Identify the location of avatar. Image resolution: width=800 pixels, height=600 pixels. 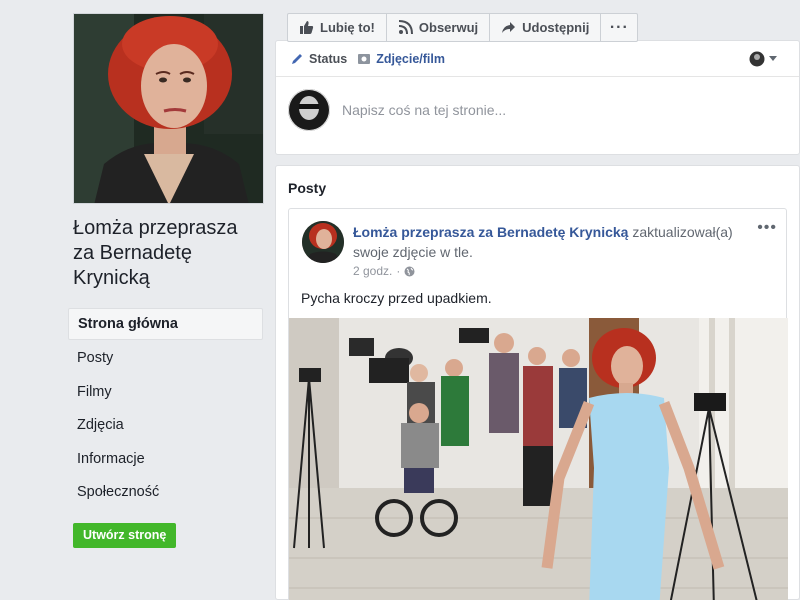
(309, 110).